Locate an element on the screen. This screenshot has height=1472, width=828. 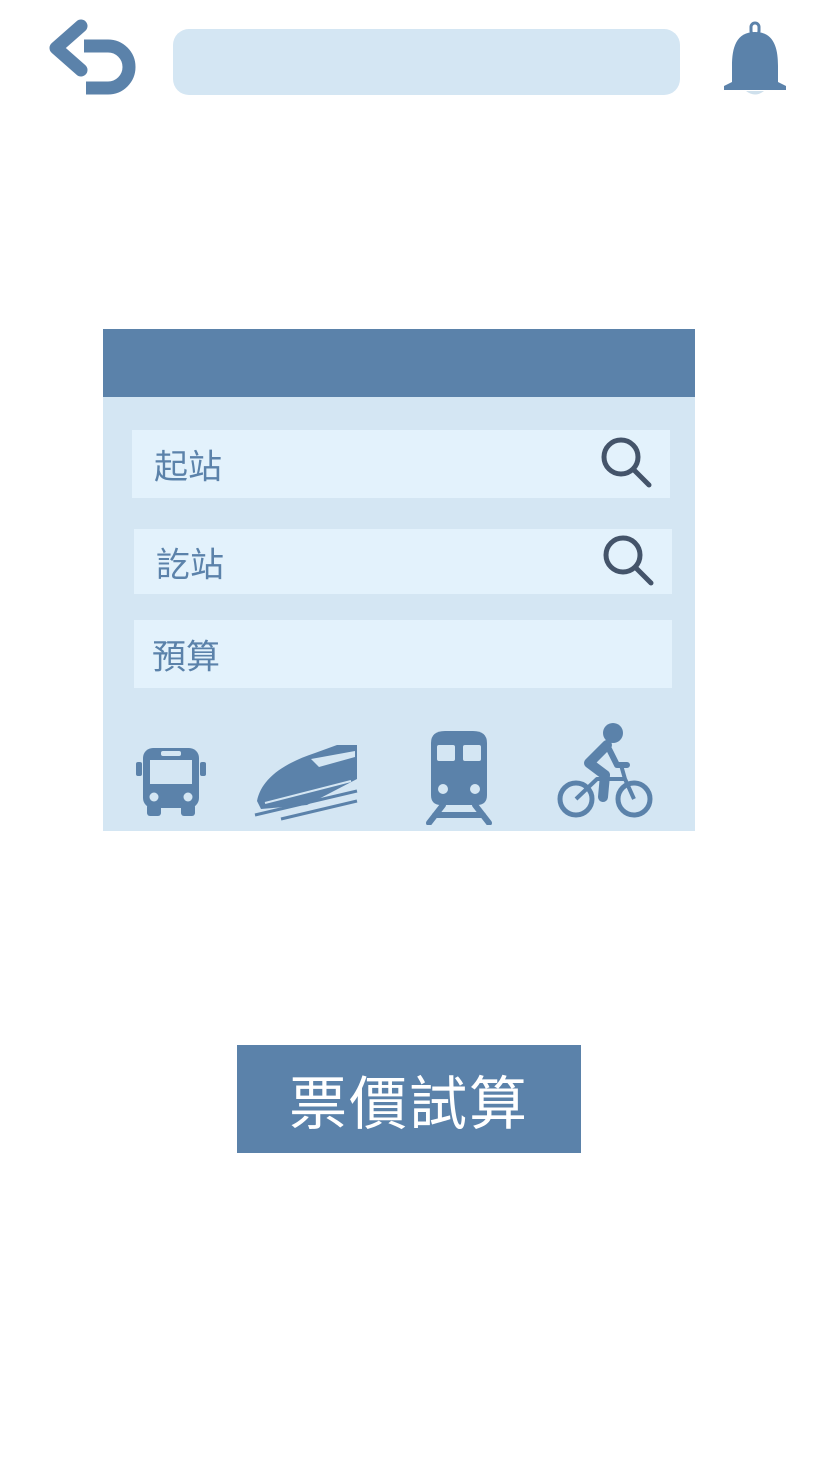
destination-field: 訖站 is located at coordinates (403, 561).